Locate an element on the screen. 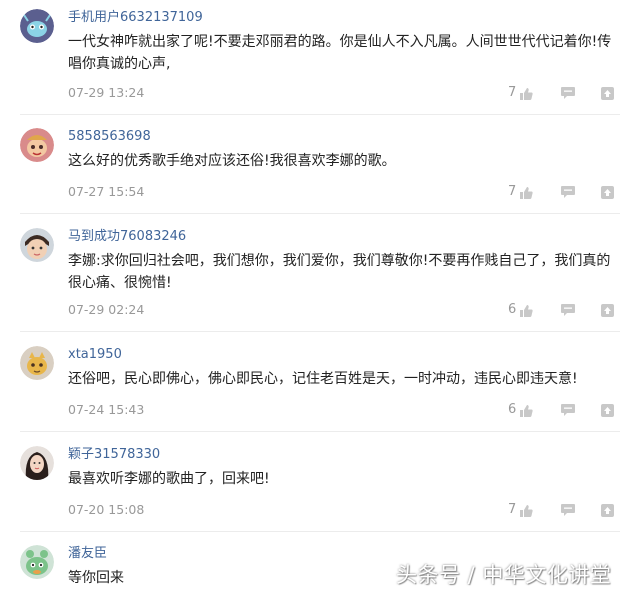 Image resolution: width=634 pixels, height=593 pixels. girl-photo-avatar is located at coordinates (37, 463).